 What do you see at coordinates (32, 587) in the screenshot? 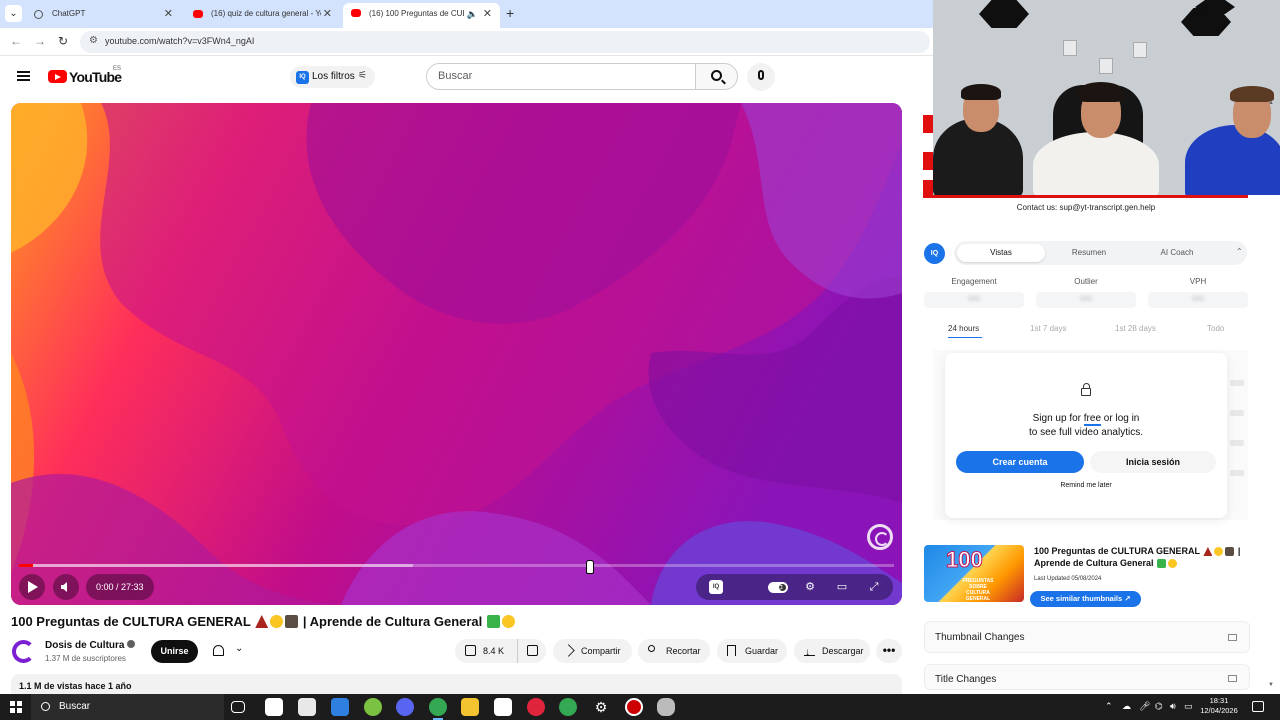
I see `play-button` at bounding box center [32, 587].